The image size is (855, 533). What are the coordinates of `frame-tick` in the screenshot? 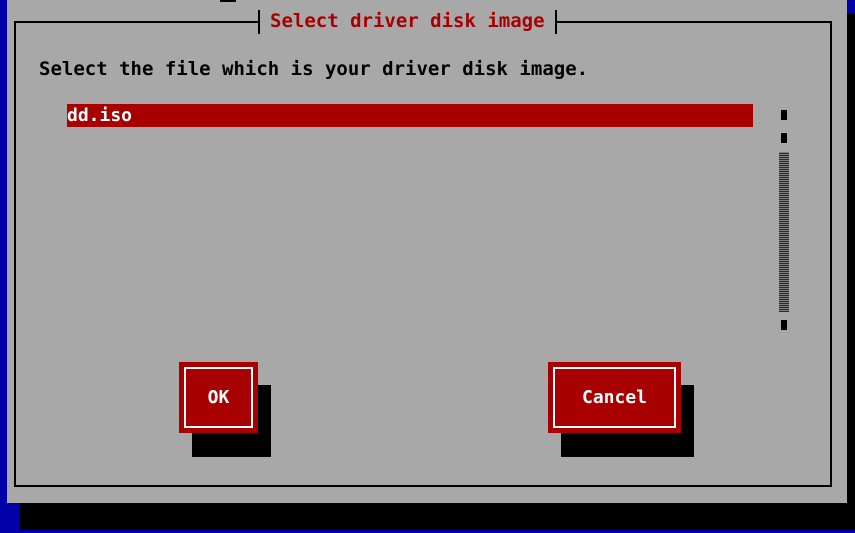 It's located at (228, 1).